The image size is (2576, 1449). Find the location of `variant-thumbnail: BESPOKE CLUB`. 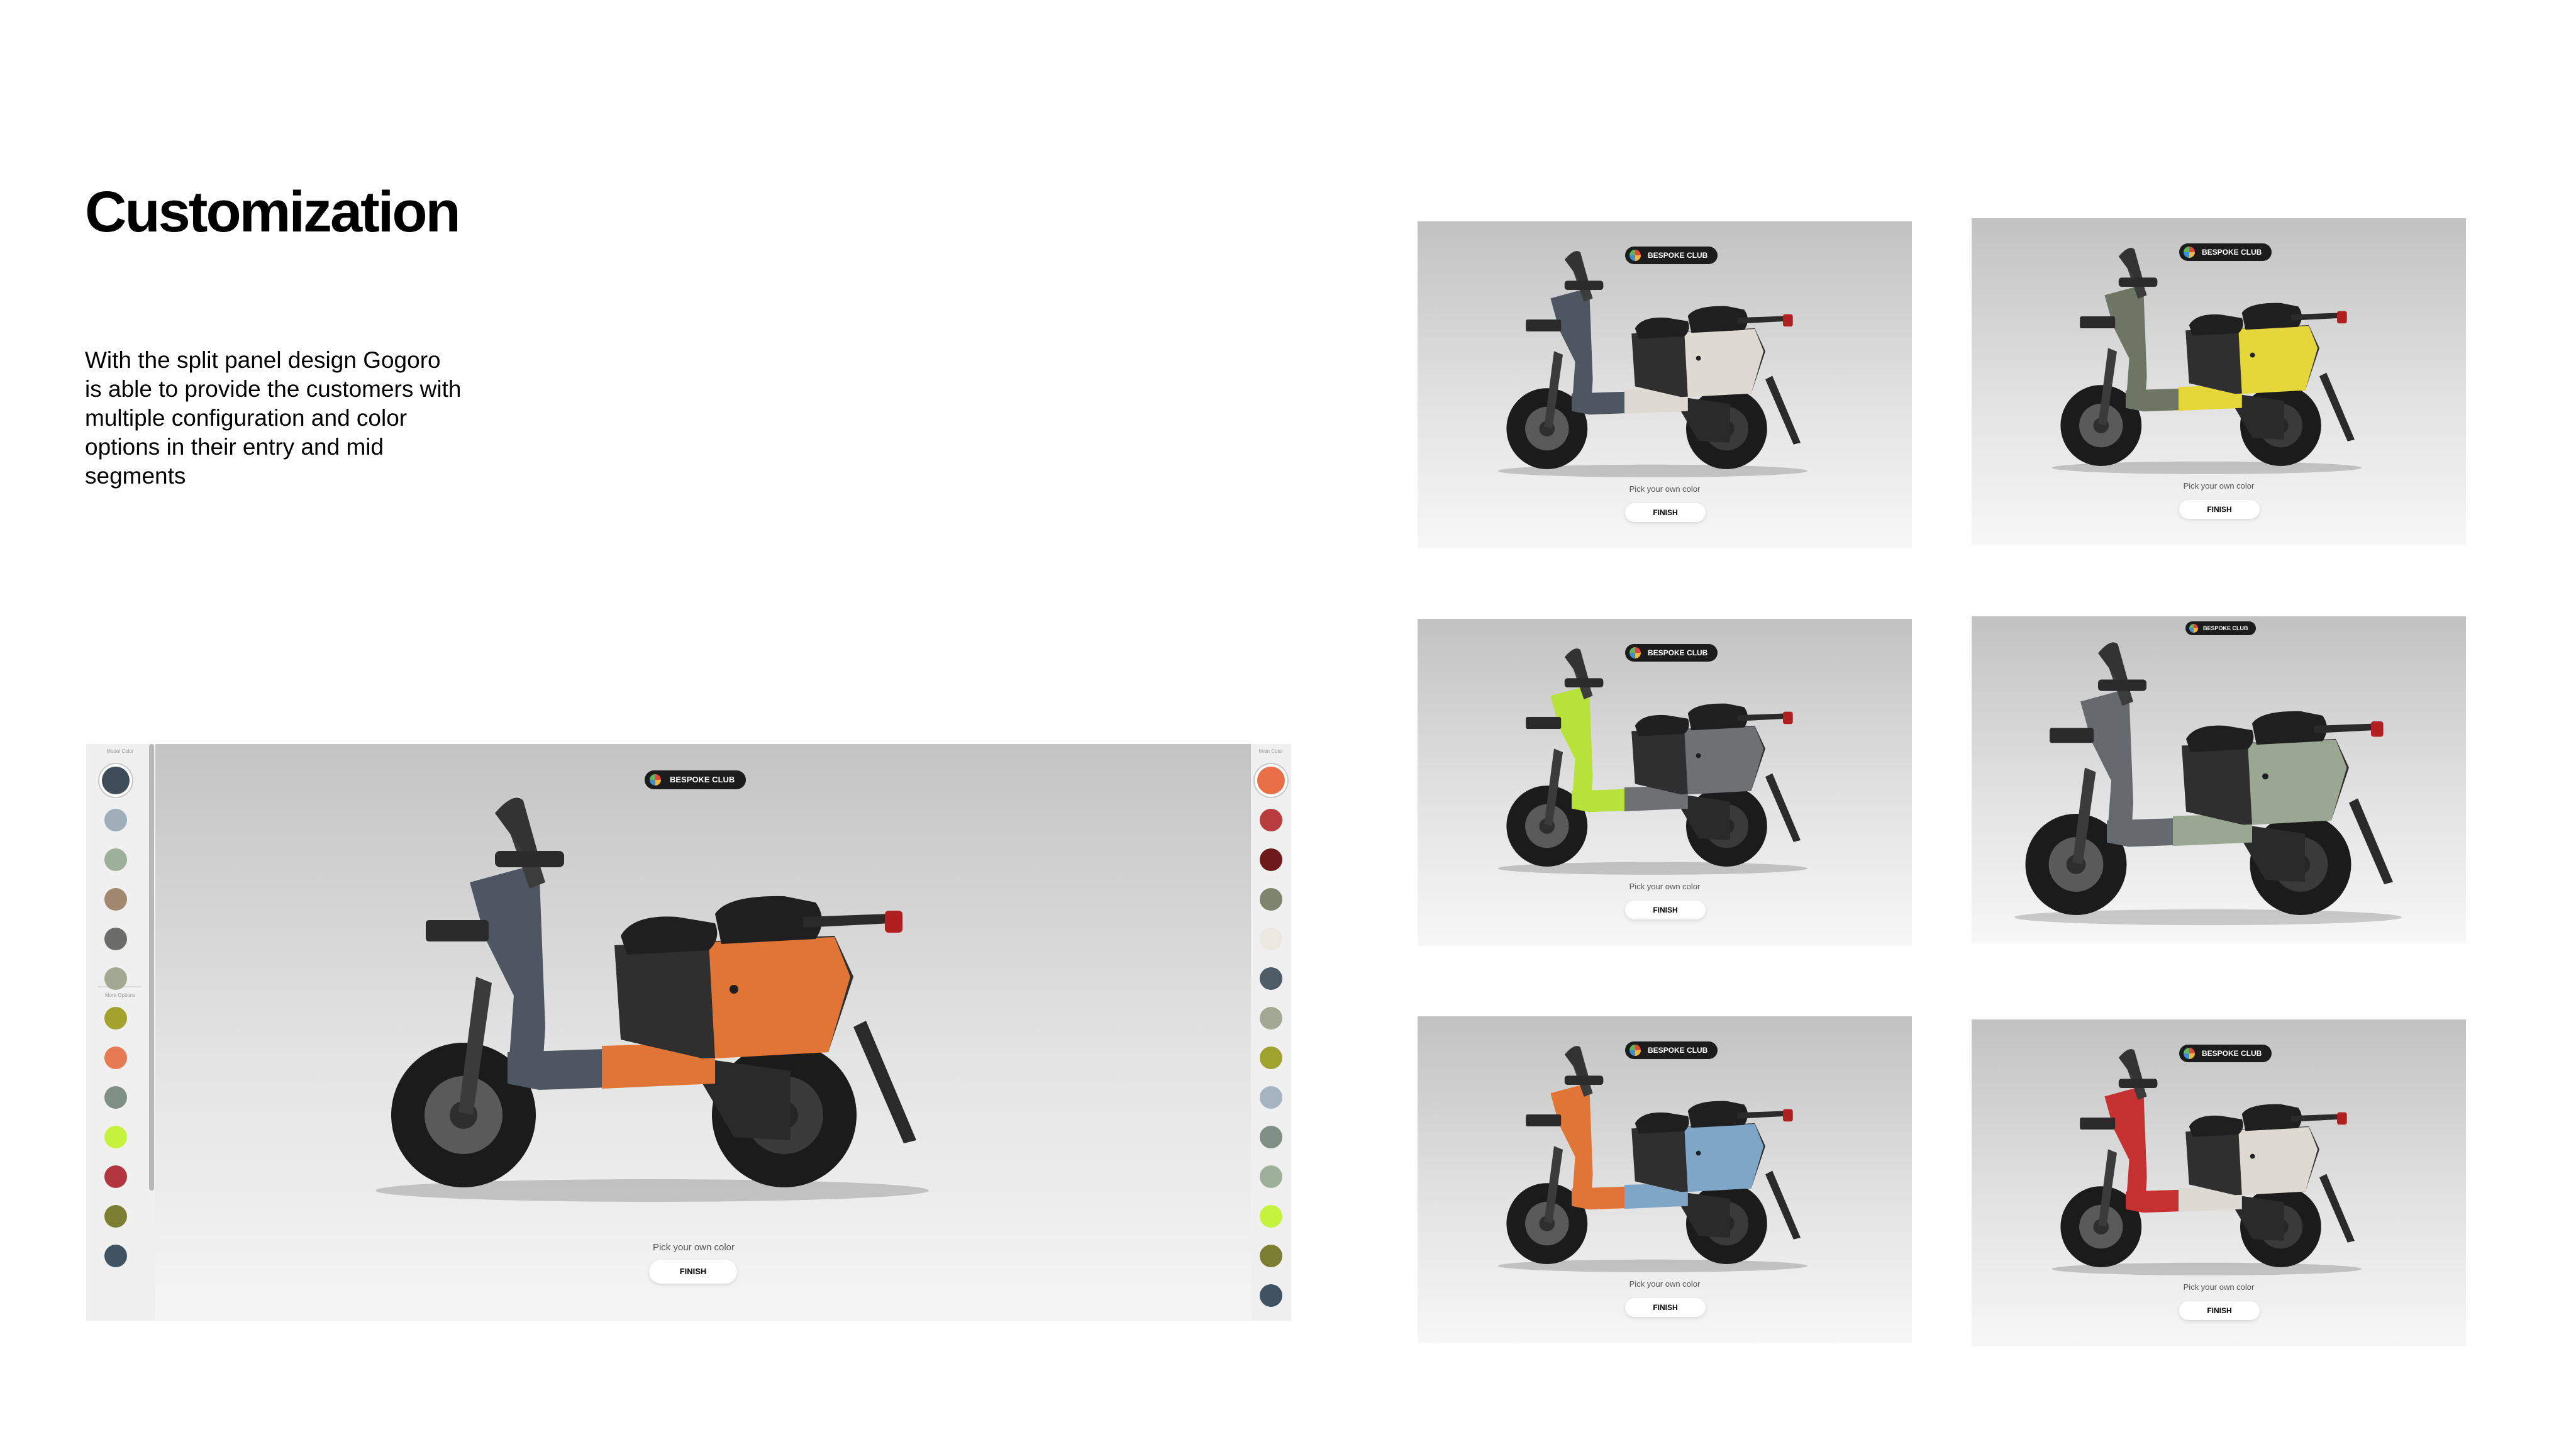

variant-thumbnail: BESPOKE CLUB is located at coordinates (2219, 779).